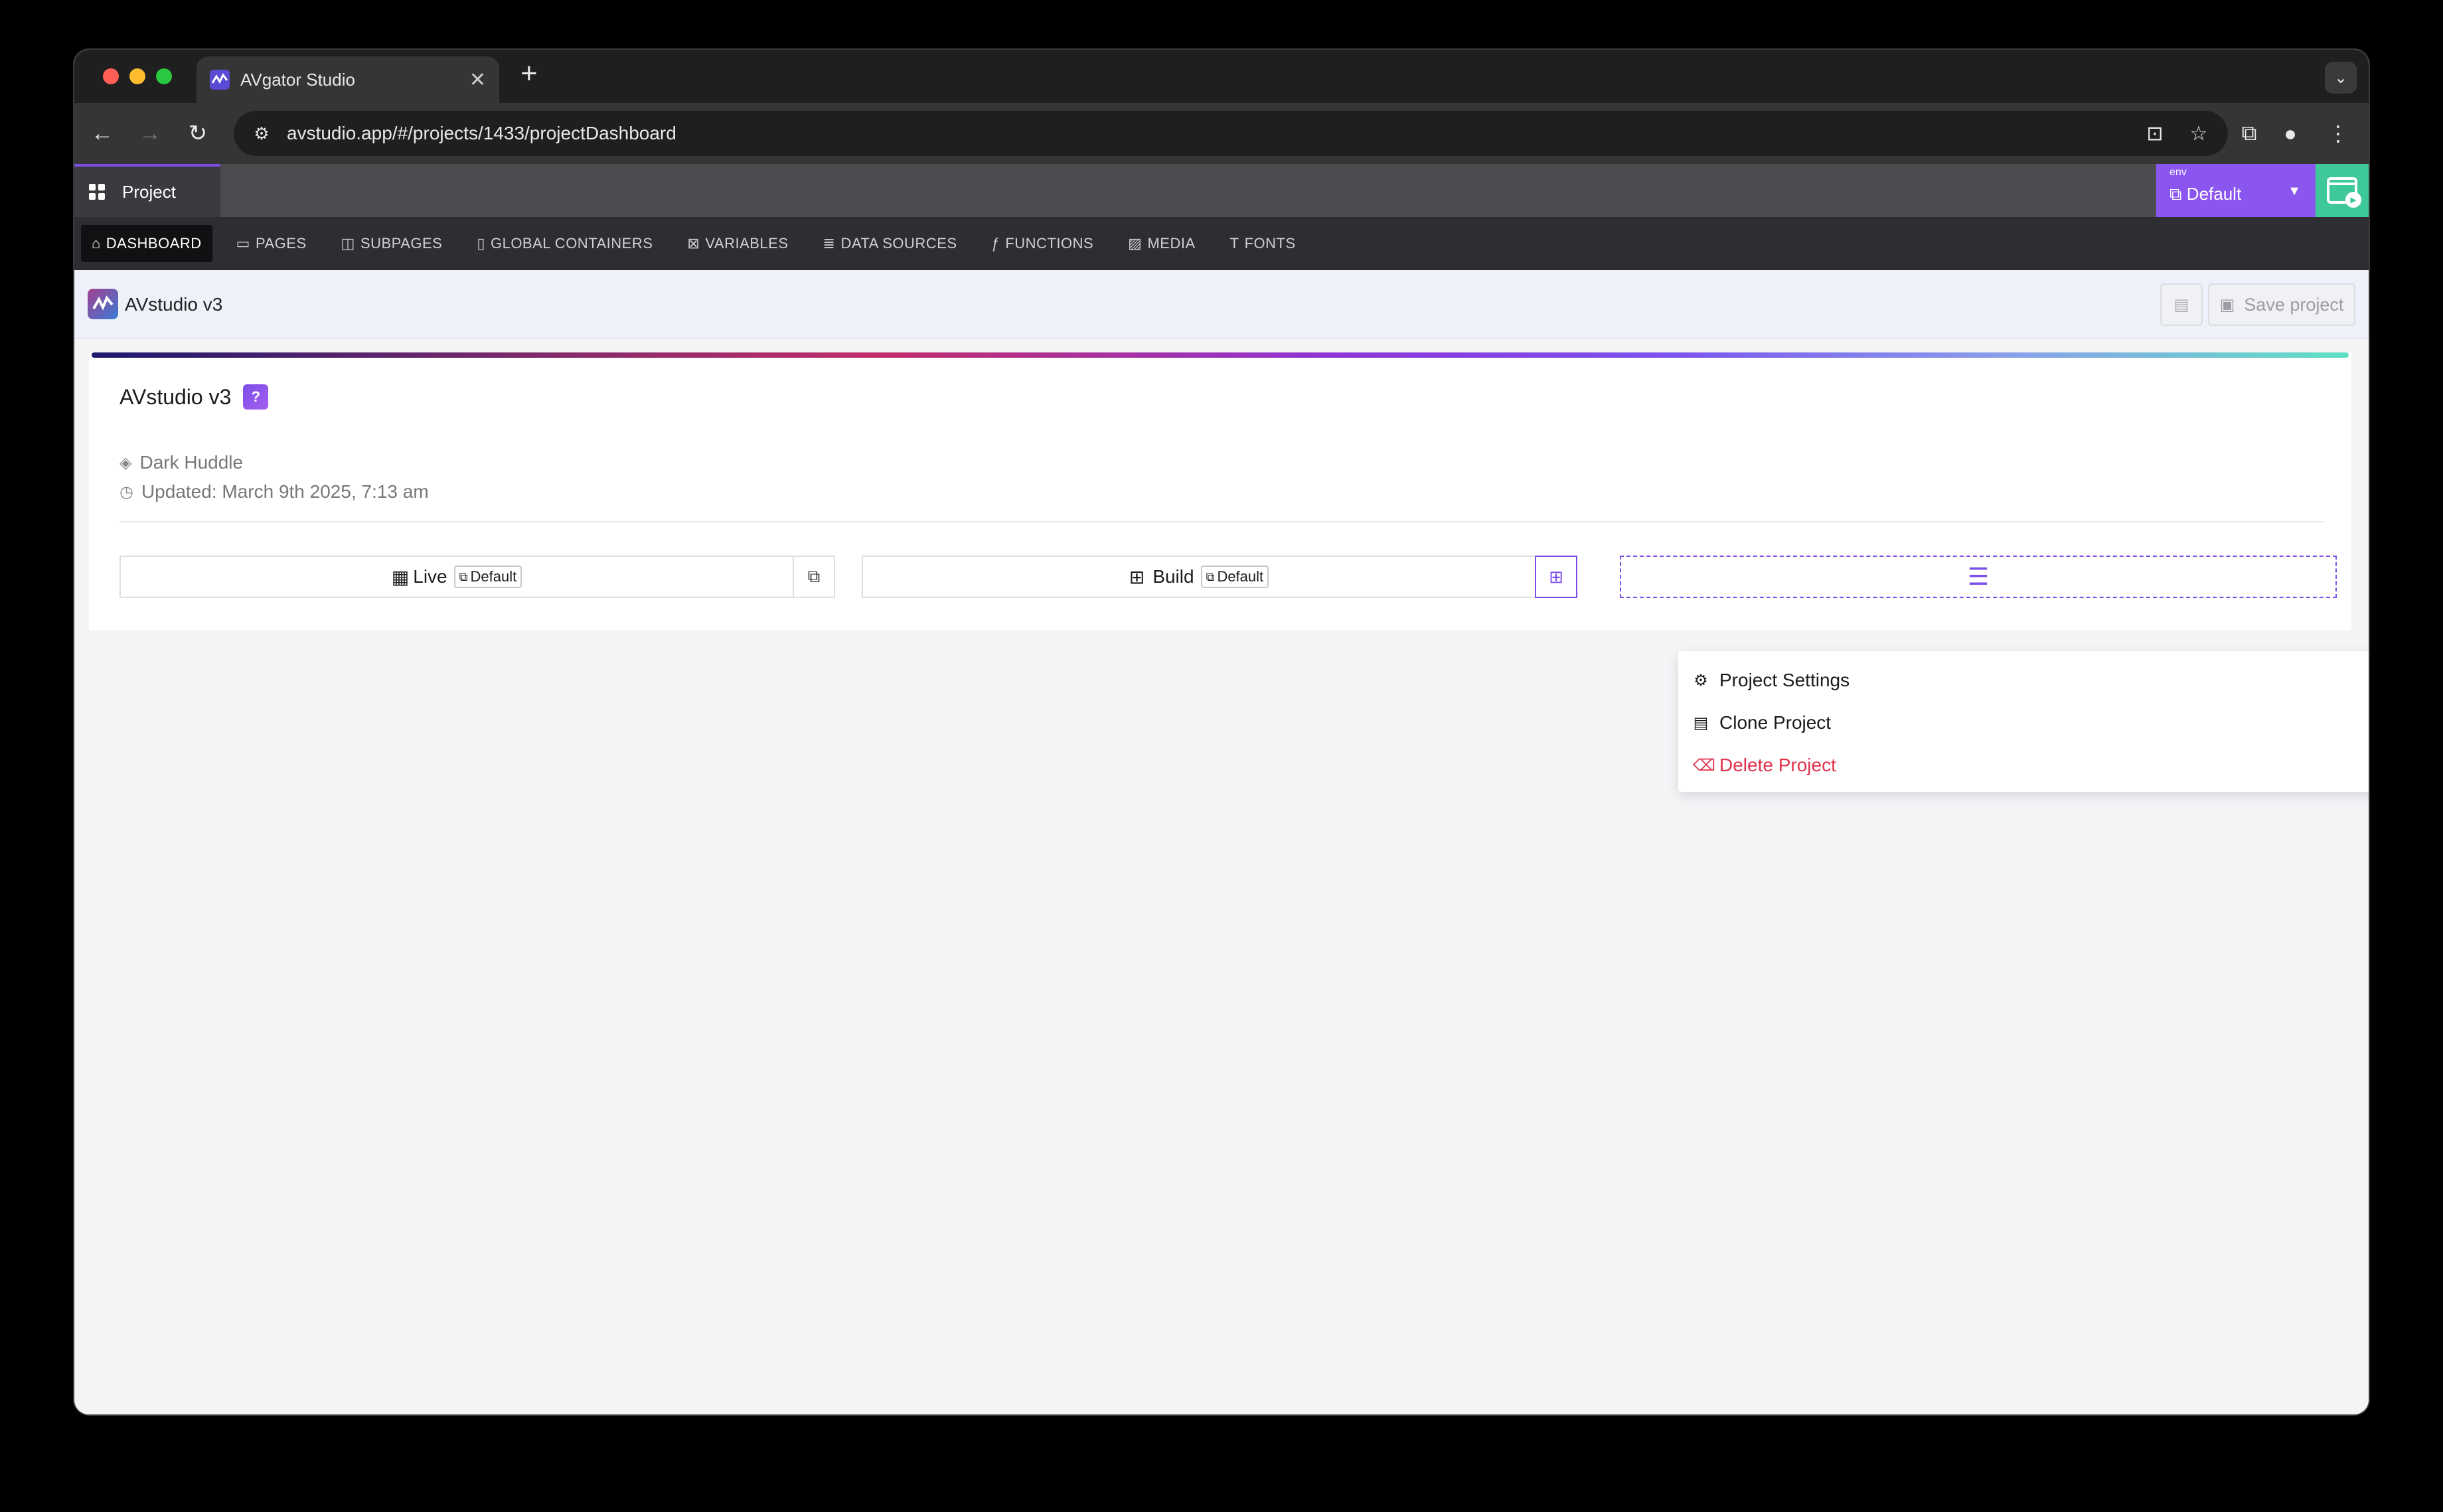  Describe the element at coordinates (571, 243) in the screenshot. I see `nav-item-label: GLOBAL CONTAINERS` at that location.